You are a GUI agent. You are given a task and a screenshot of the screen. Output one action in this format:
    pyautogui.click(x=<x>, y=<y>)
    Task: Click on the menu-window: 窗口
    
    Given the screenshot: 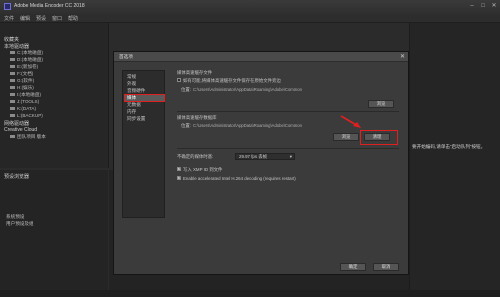 What is the action you would take?
    pyautogui.click(x=57, y=18)
    